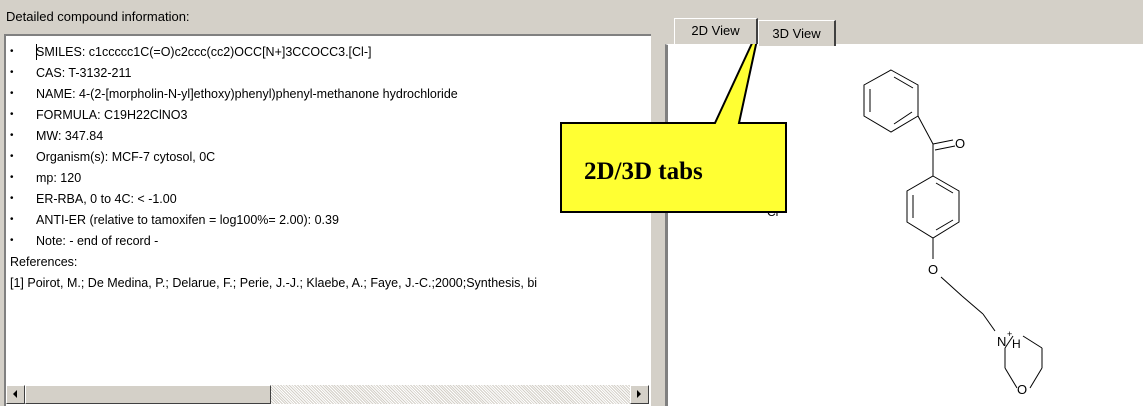 Image resolution: width=1143 pixels, height=406 pixels. What do you see at coordinates (1022, 389) in the screenshot?
I see `ring-oxygen-label: O` at bounding box center [1022, 389].